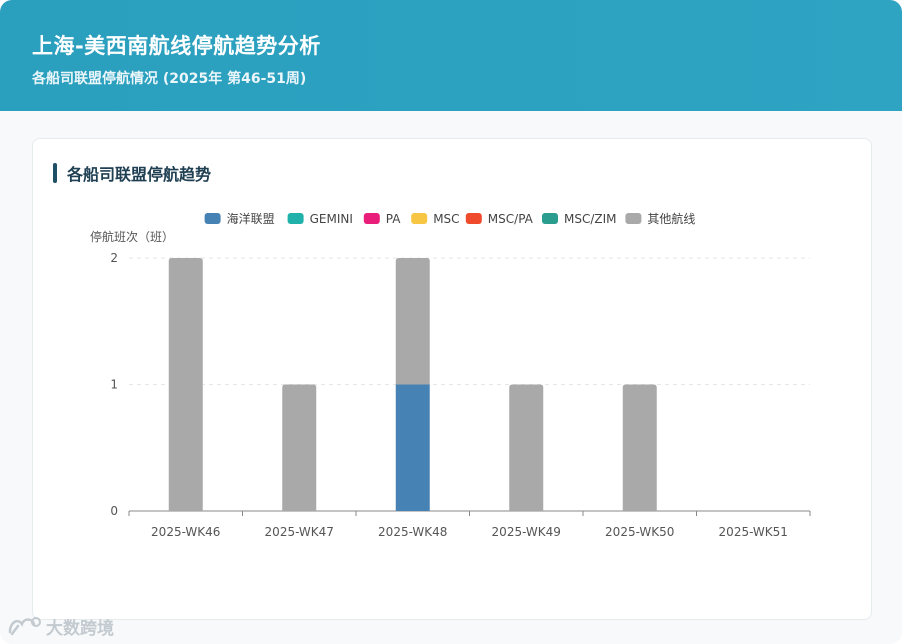 The width and height of the screenshot is (902, 644). What do you see at coordinates (526, 532) in the screenshot?
I see `x-tick-label: 2025-WK49` at bounding box center [526, 532].